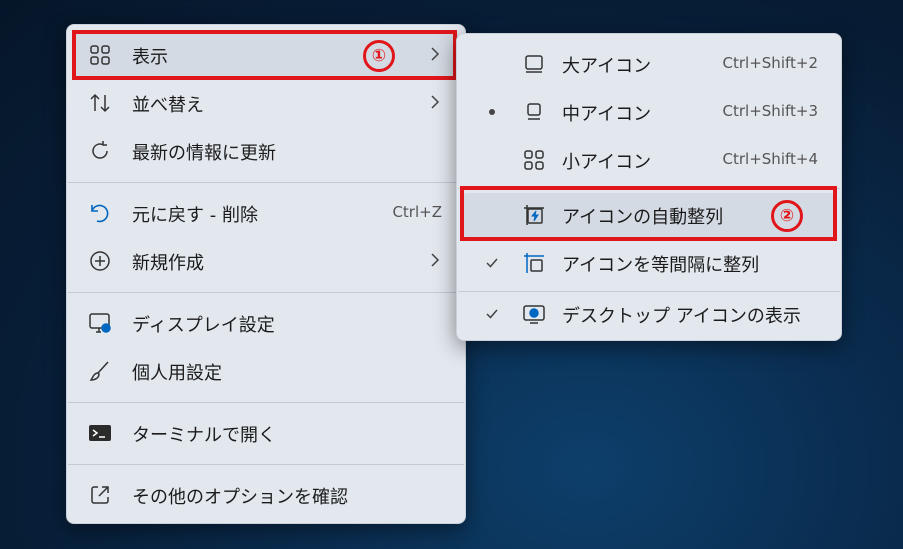  I want to click on open-external-icon, so click(100, 495).